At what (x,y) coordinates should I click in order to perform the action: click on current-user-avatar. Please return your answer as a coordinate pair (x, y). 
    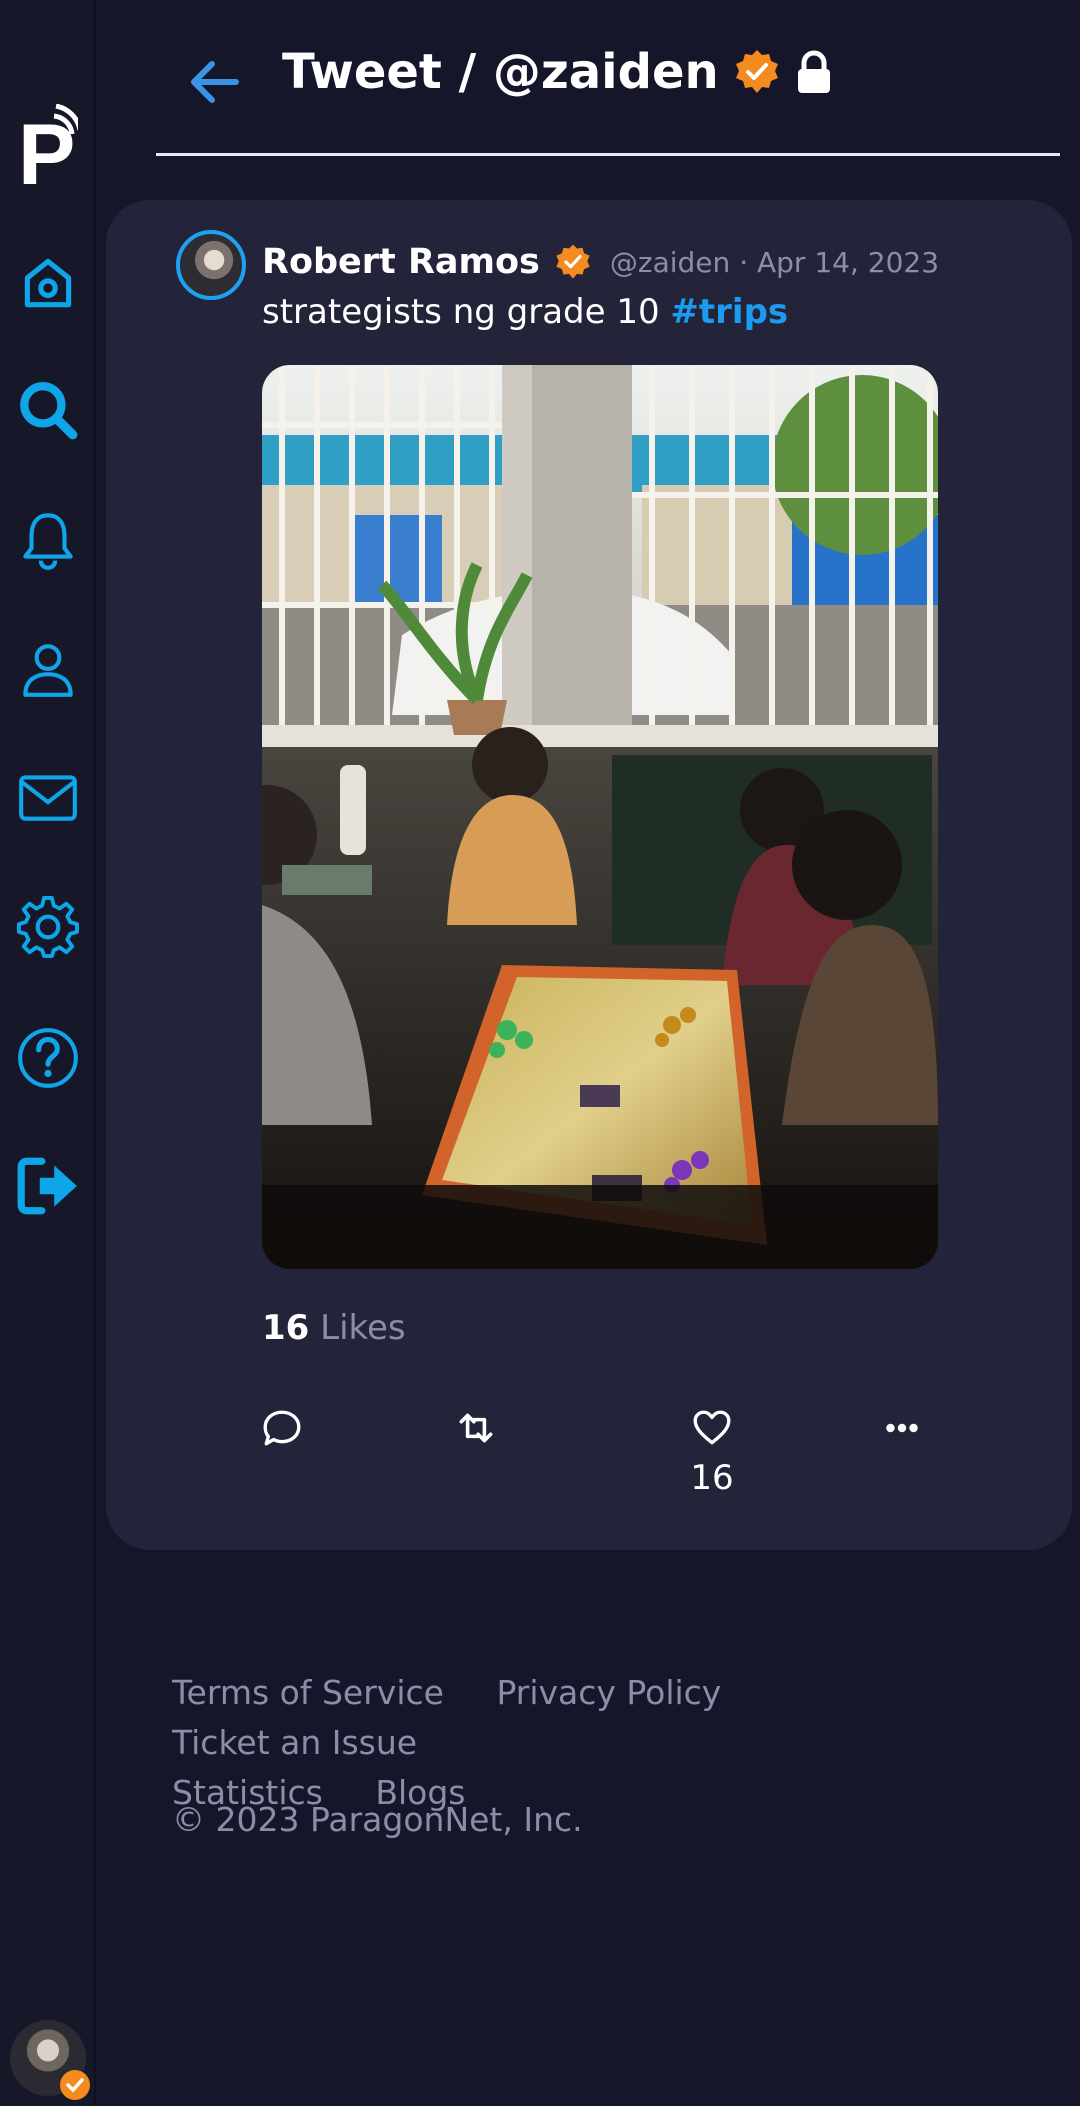
    Looking at the image, I should click on (50, 2060).